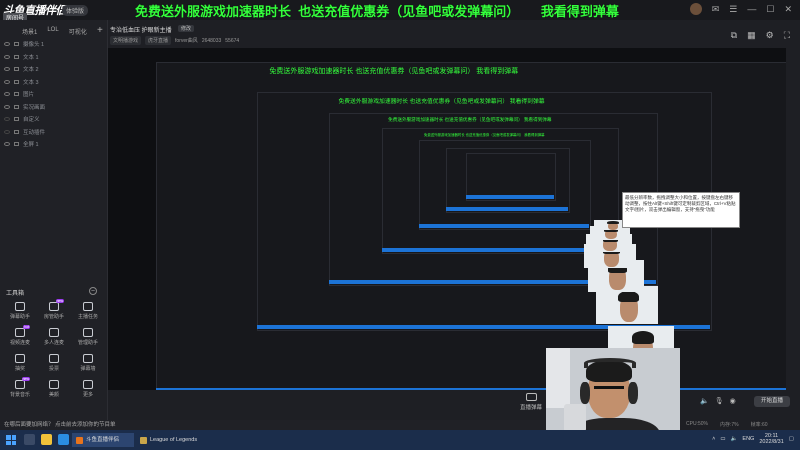 The width and height of the screenshot is (800, 450). What do you see at coordinates (531, 397) in the screenshot?
I see `chat-icon` at bounding box center [531, 397].